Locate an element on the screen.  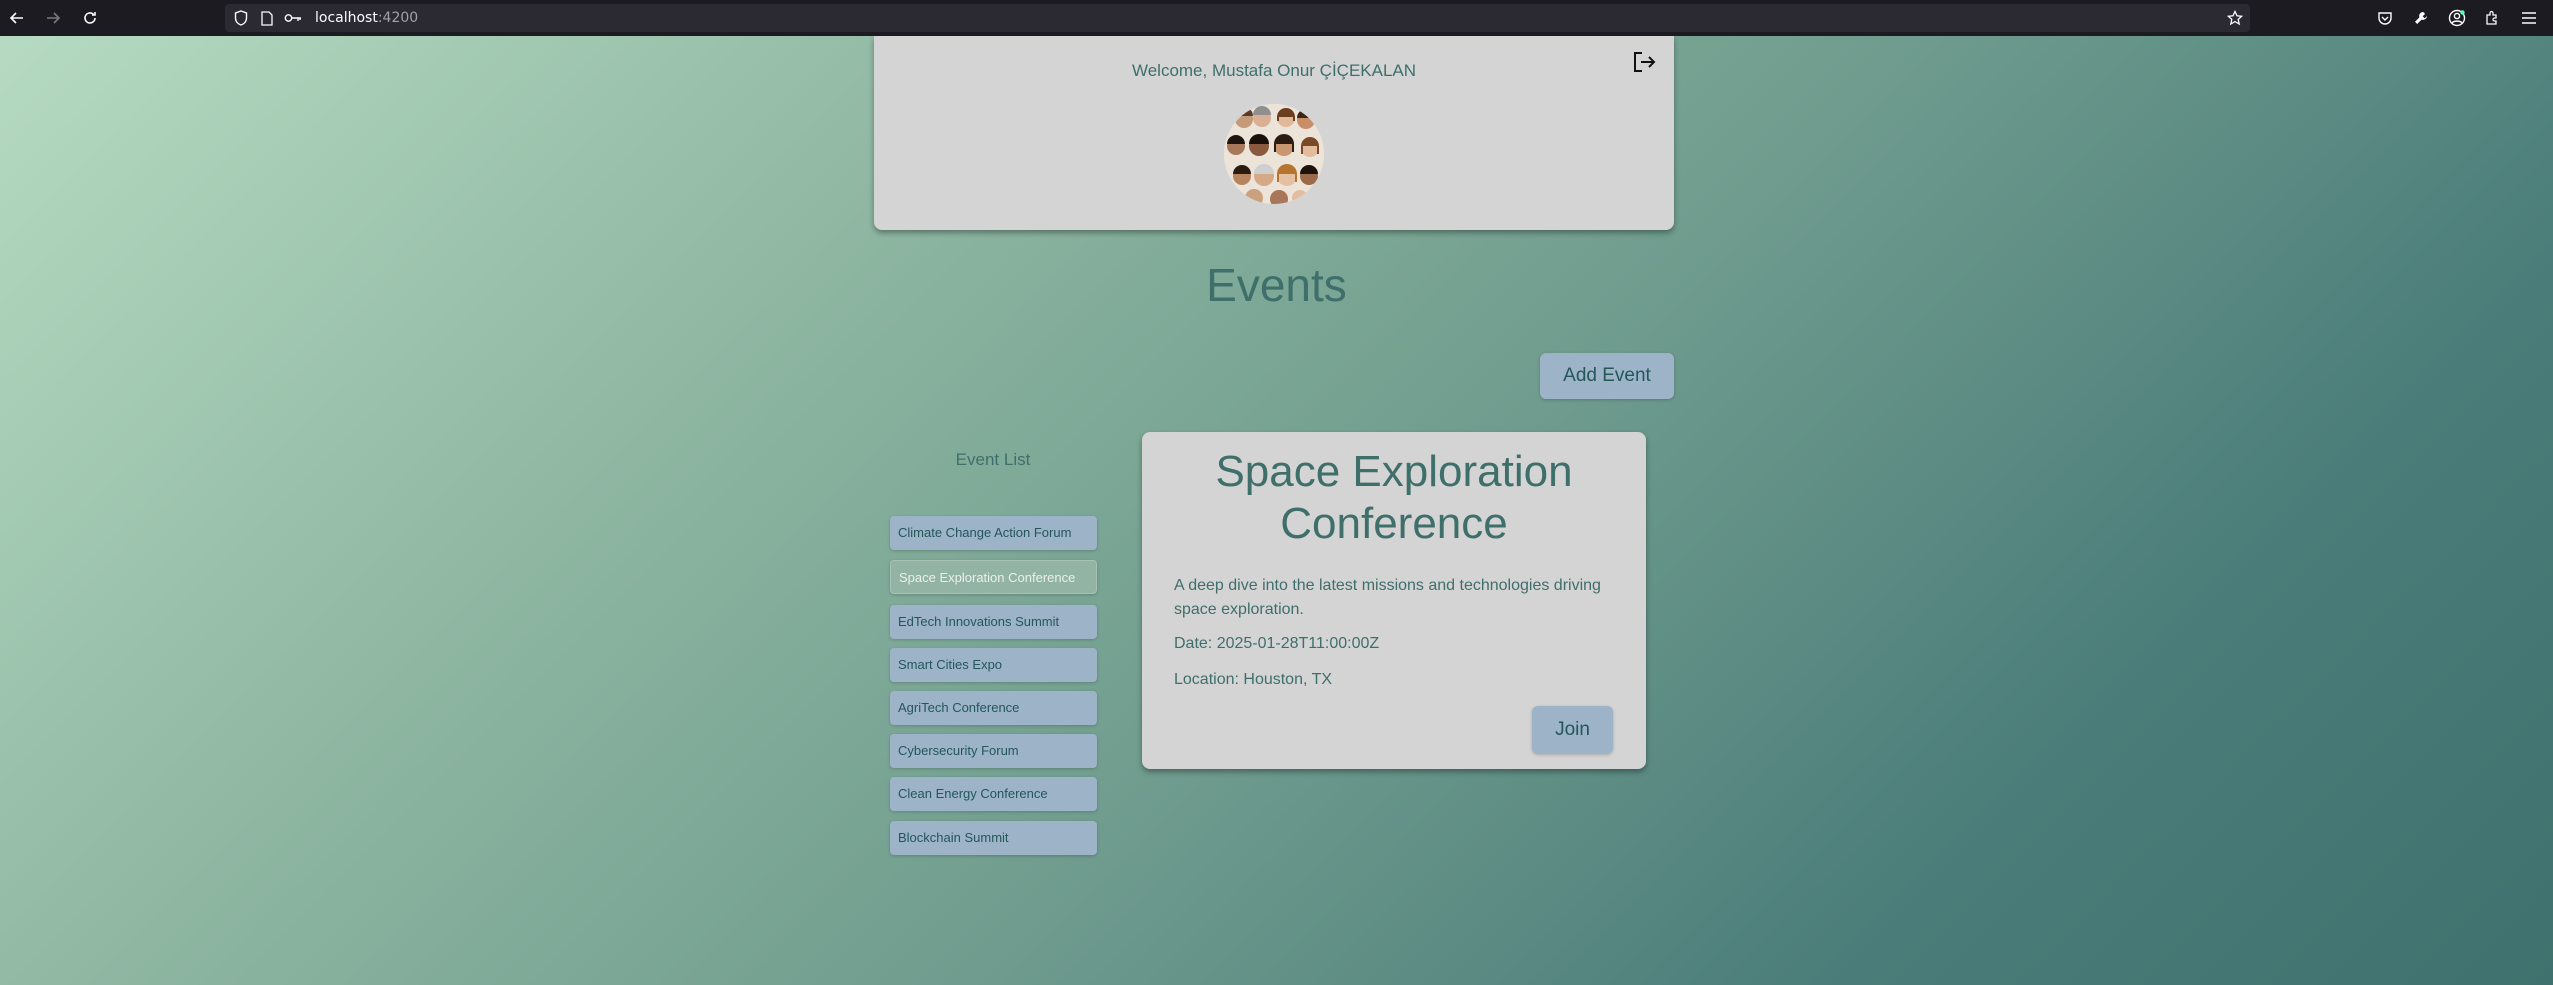
url-text: localhost:4200 is located at coordinates (366, 18).